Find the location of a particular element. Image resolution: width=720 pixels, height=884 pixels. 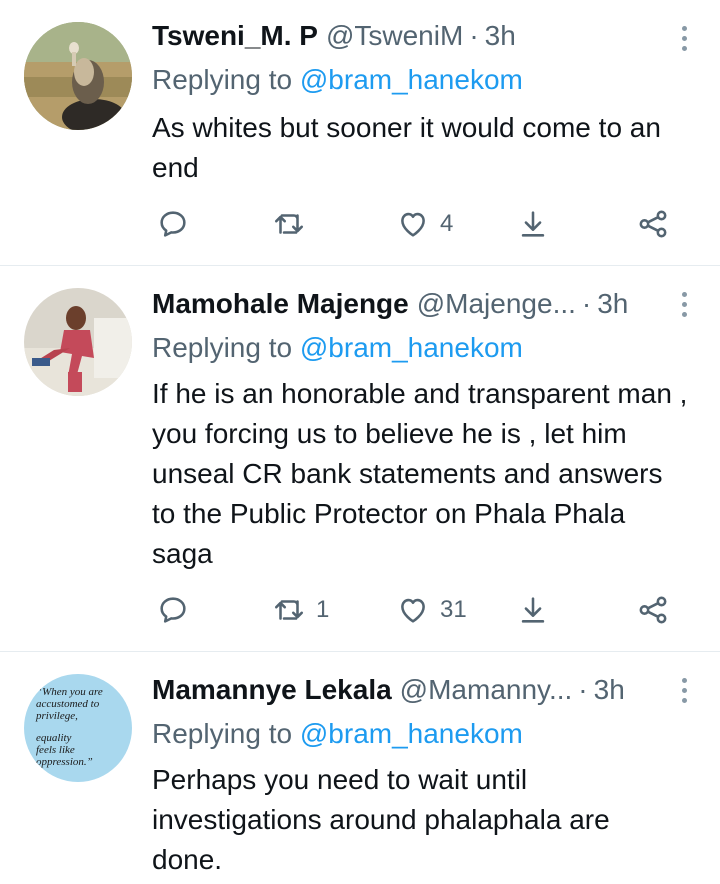

quote-line: “When you are is located at coordinates (69, 692).